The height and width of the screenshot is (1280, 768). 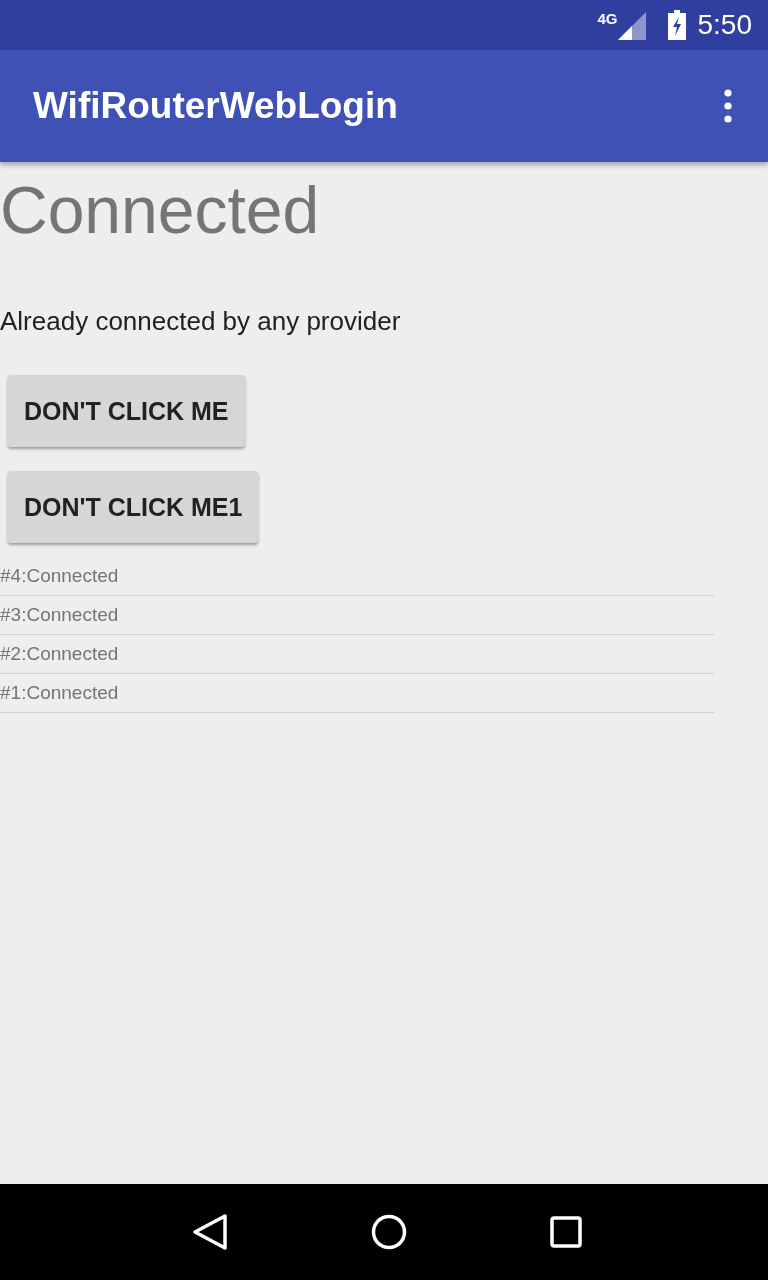 What do you see at coordinates (357, 654) in the screenshot?
I see `log-entry: #2:Connected` at bounding box center [357, 654].